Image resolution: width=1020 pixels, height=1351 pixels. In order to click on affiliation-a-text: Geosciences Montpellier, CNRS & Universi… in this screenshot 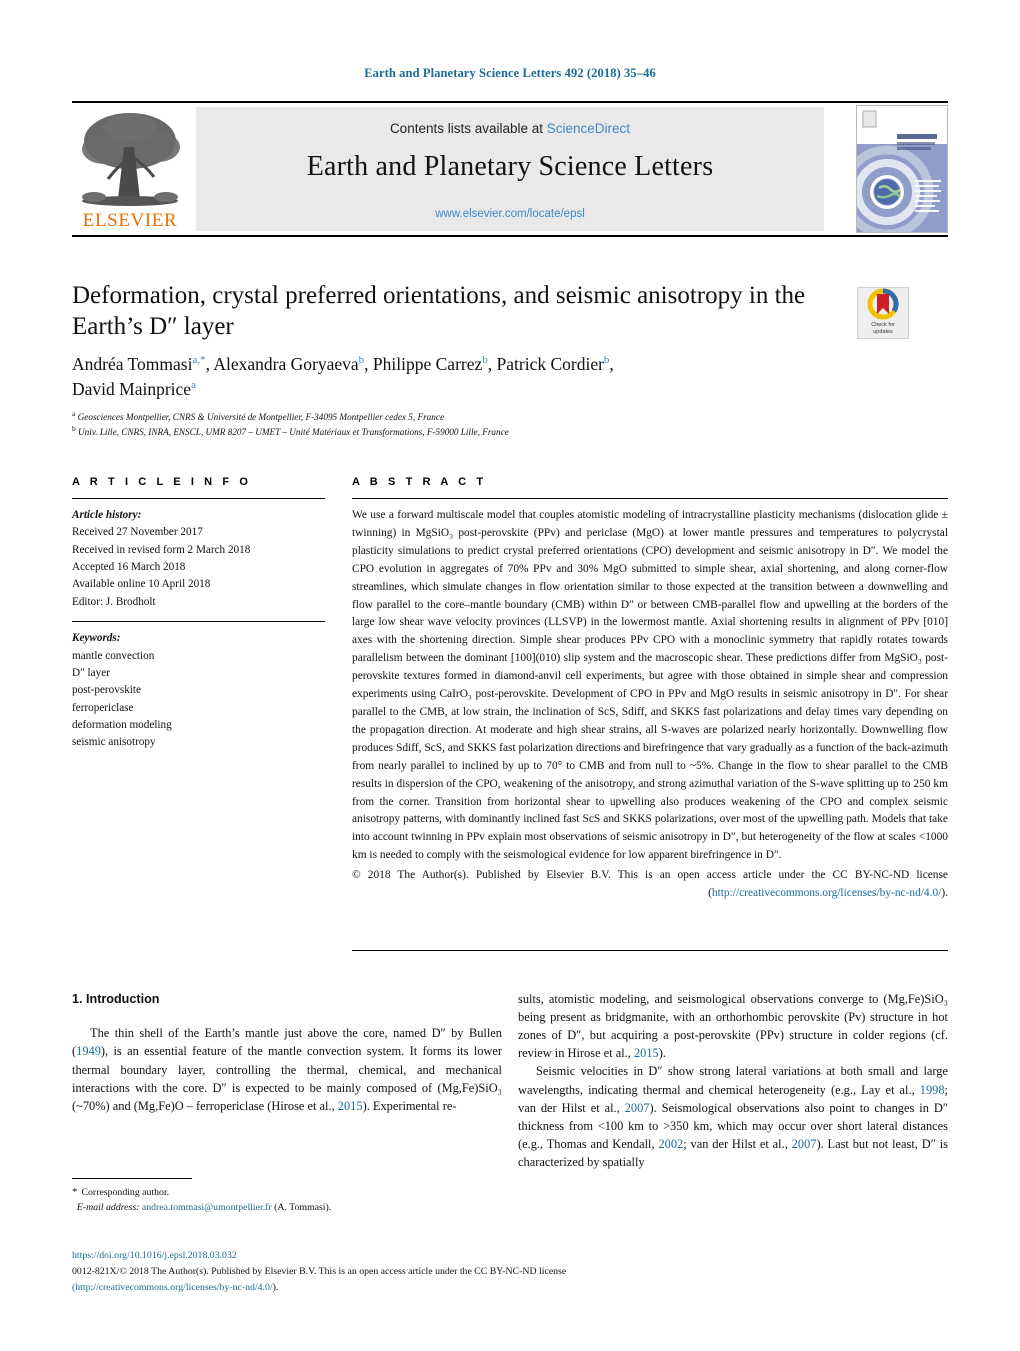, I will do `click(261, 417)`.